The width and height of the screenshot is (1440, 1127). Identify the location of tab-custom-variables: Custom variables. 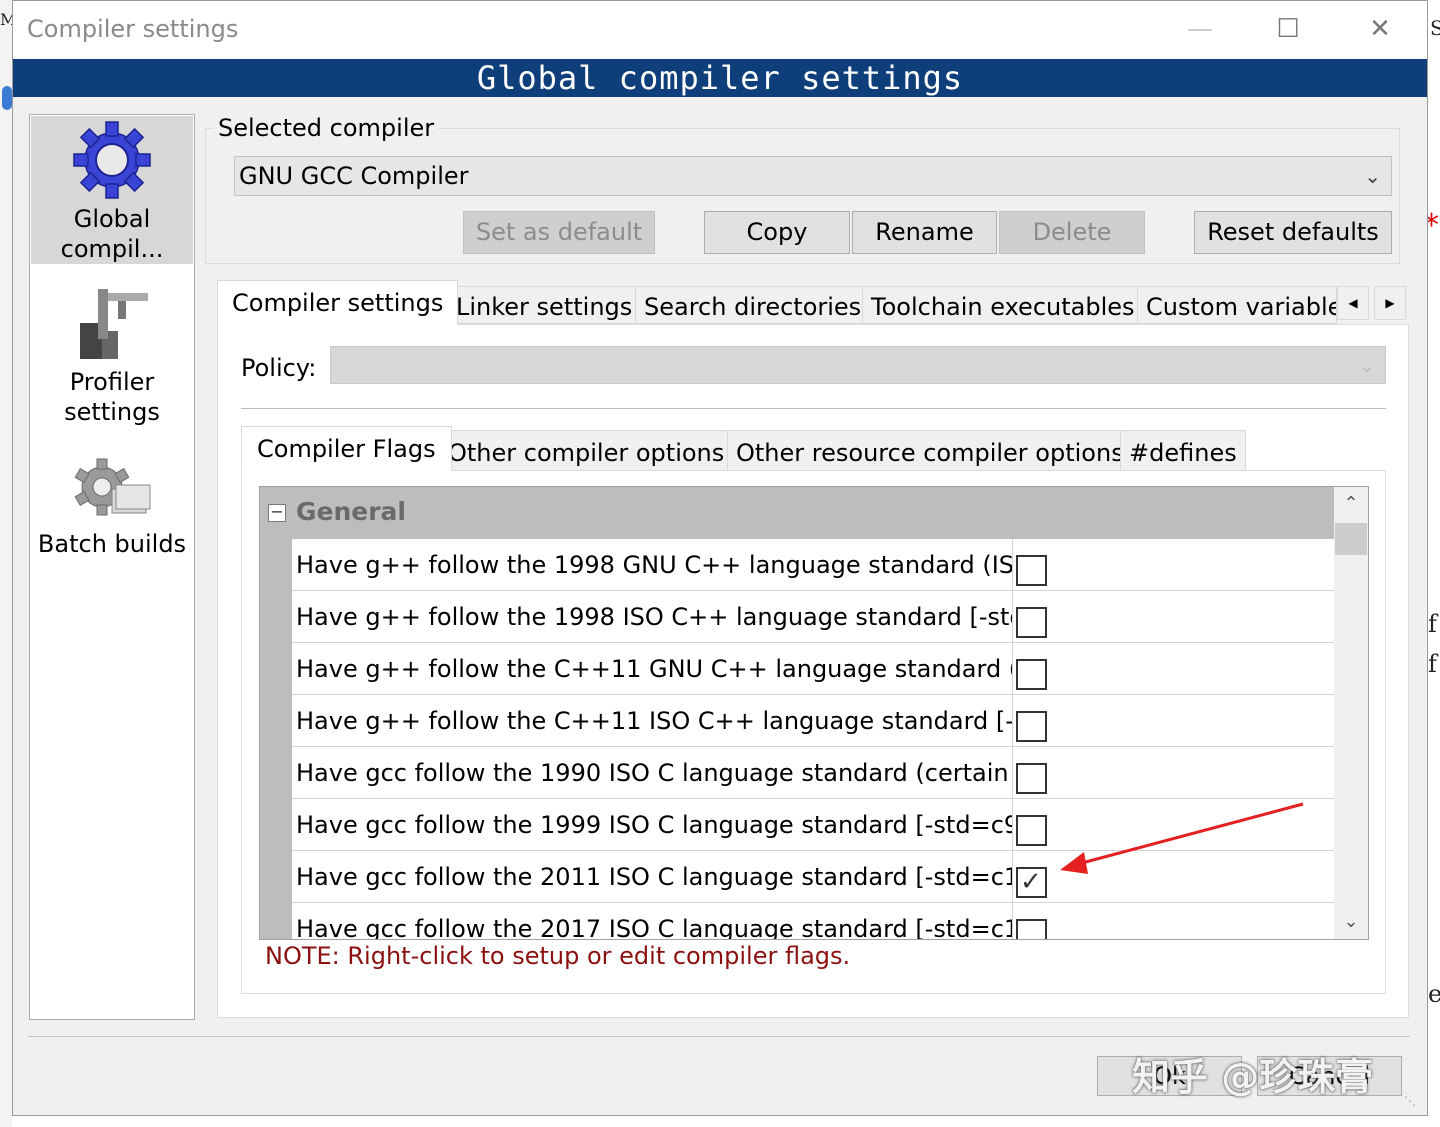
(1237, 305).